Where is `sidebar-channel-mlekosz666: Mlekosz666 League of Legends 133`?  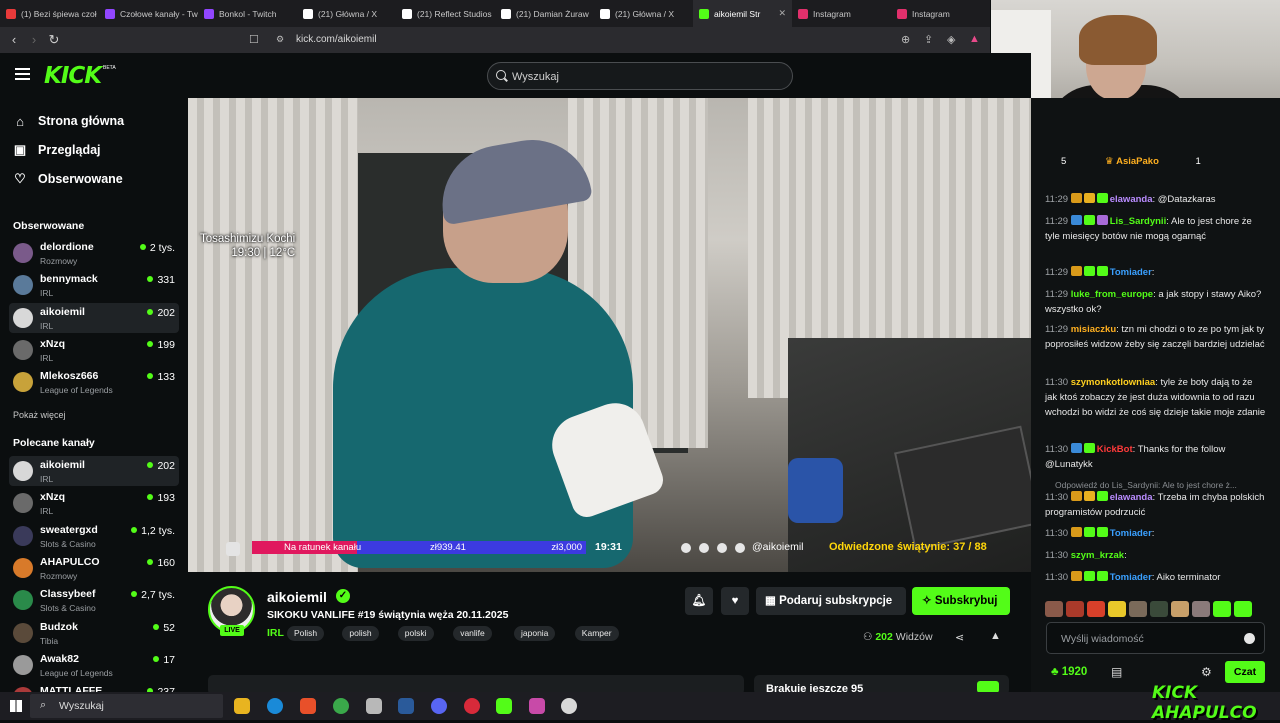
sidebar-channel-mlekosz666: Mlekosz666 League of Legends 133 is located at coordinates (94, 382).